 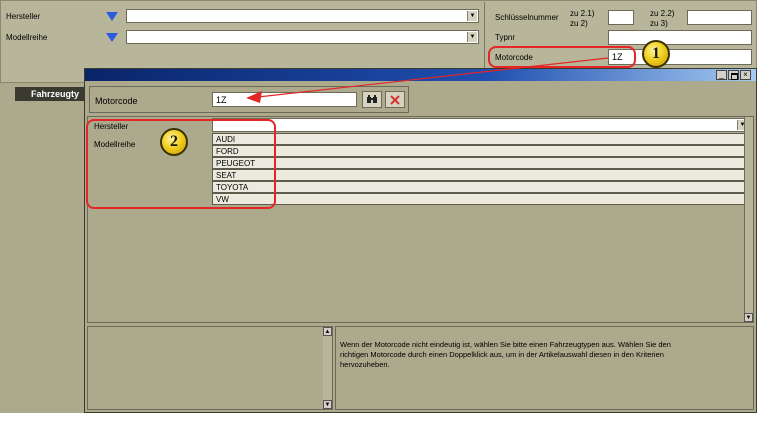 What do you see at coordinates (174, 142) in the screenshot?
I see `step-two-badge: 2` at bounding box center [174, 142].